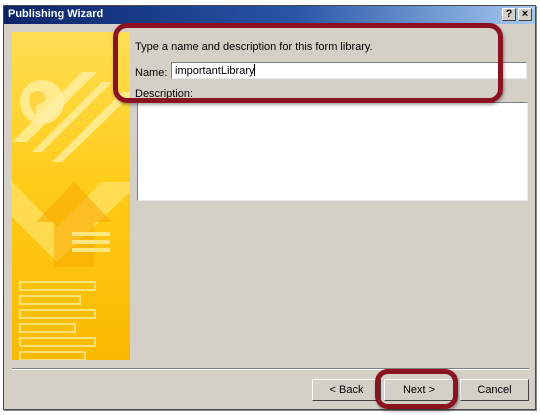 This screenshot has height=415, width=540. What do you see at coordinates (151, 73) in the screenshot?
I see `name-label: Name:` at bounding box center [151, 73].